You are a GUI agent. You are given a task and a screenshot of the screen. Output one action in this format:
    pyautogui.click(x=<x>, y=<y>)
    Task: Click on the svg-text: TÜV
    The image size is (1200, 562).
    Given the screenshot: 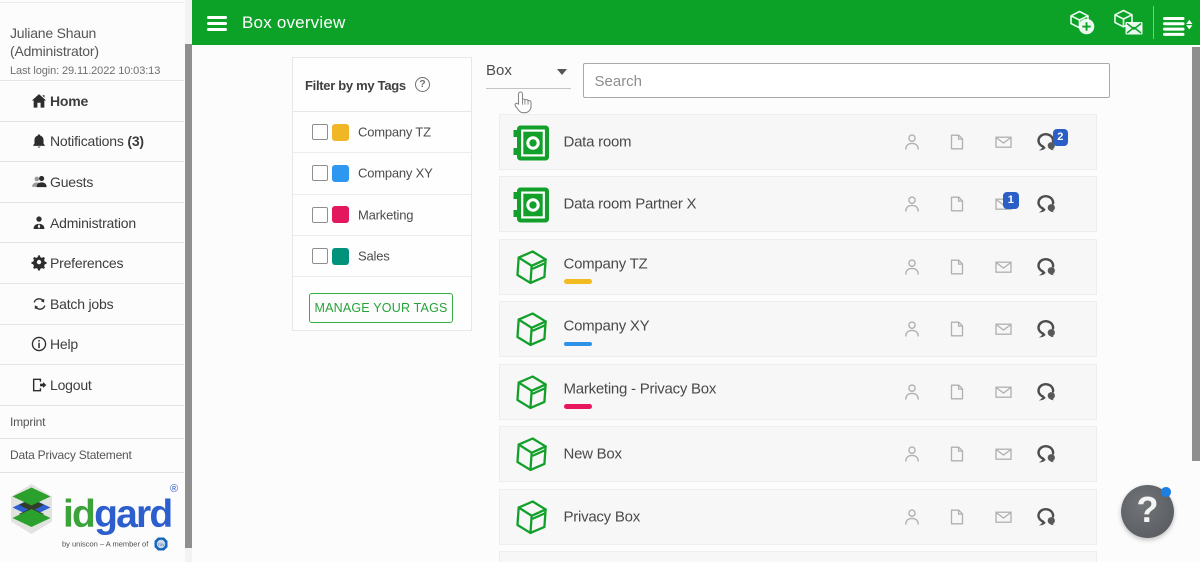 What is the action you would take?
    pyautogui.click(x=162, y=545)
    